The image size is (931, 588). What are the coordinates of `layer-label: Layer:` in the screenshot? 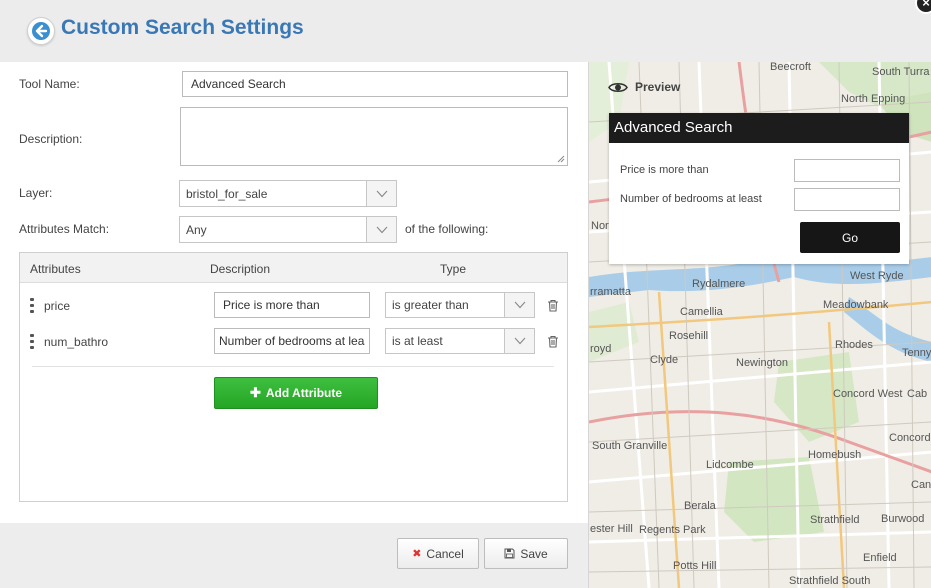 It's located at (36, 193).